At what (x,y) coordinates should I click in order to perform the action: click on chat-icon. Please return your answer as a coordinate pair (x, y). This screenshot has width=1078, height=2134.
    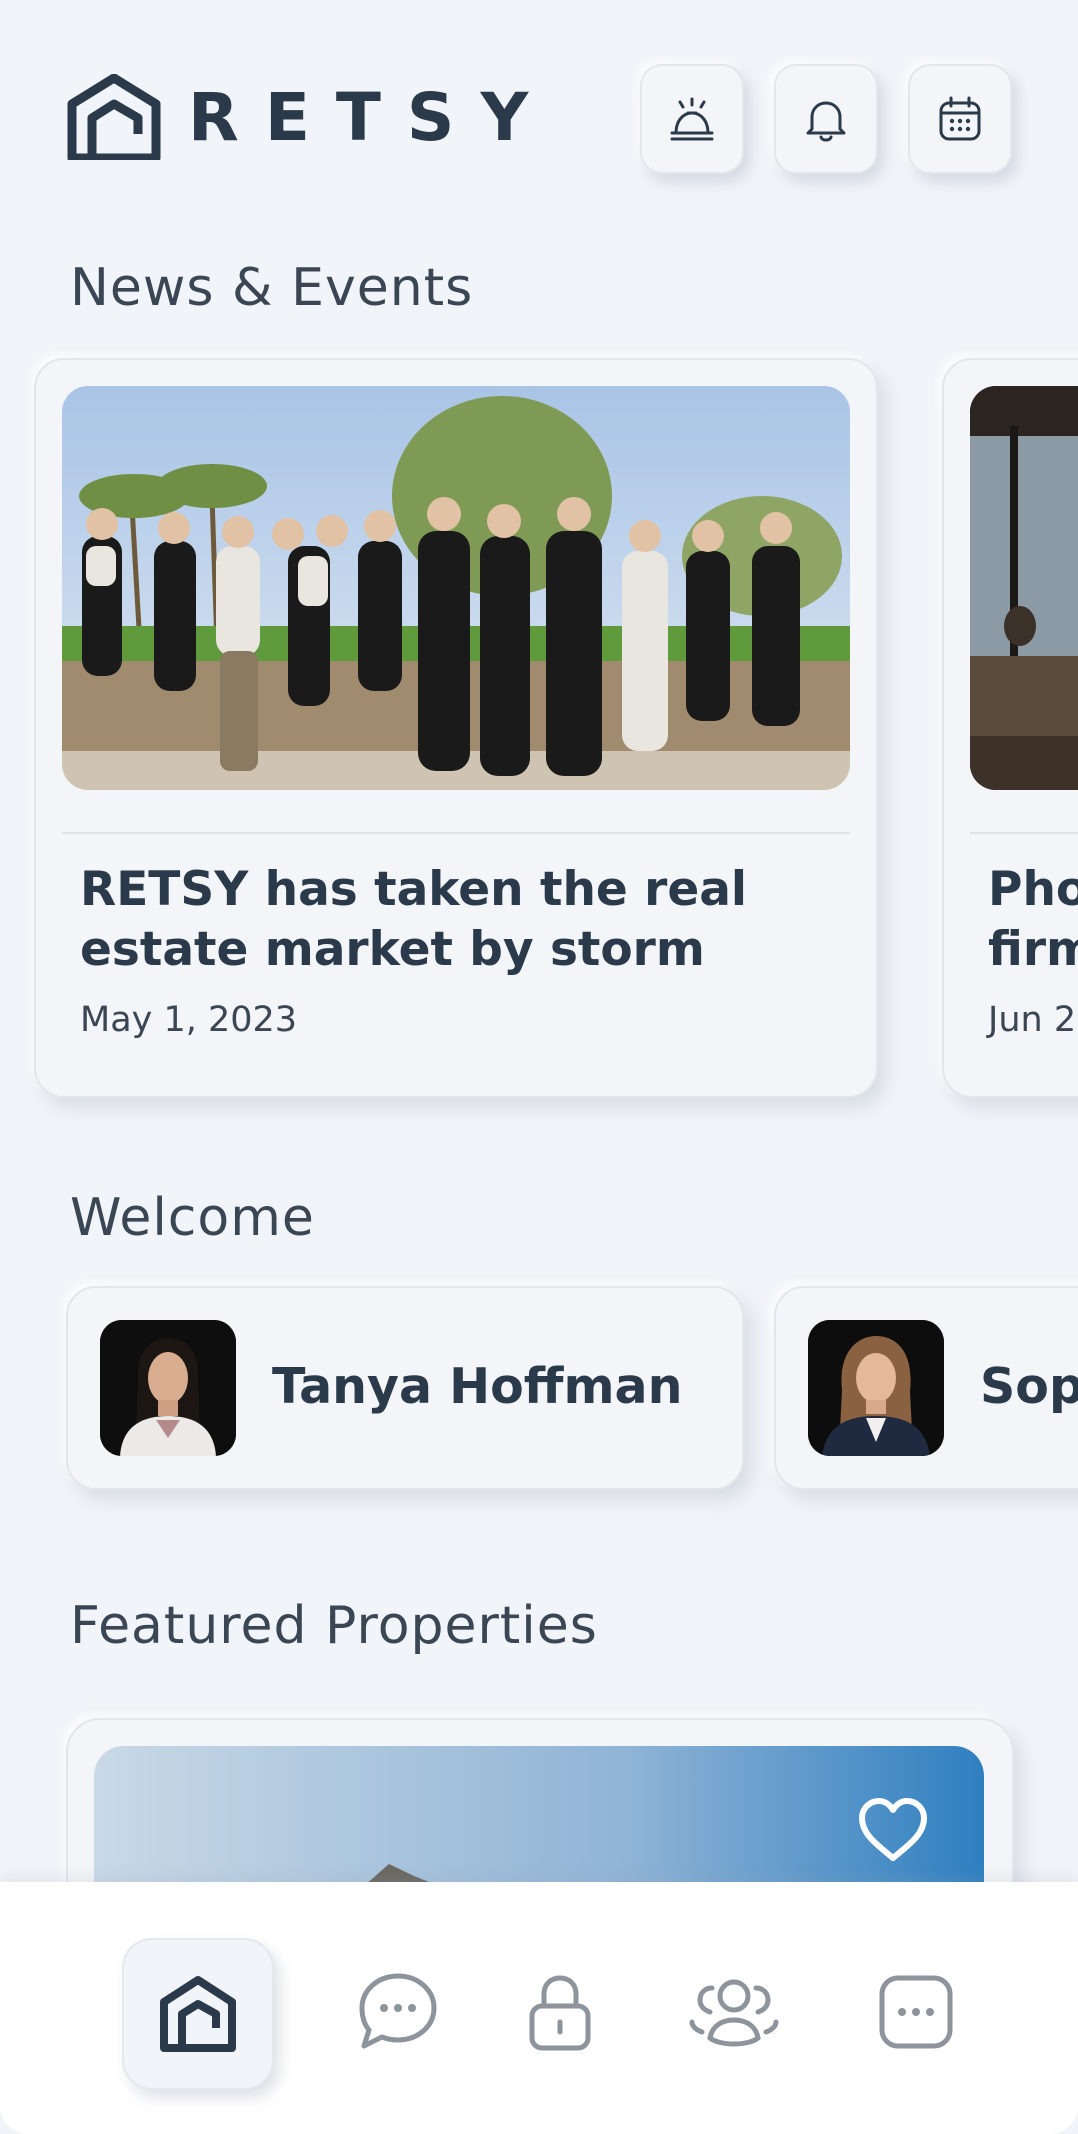
    Looking at the image, I should click on (398, 2011).